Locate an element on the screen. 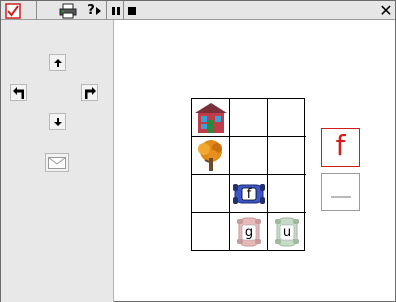 The height and width of the screenshot is (302, 396). close-icon: ✕ is located at coordinates (386, 10).